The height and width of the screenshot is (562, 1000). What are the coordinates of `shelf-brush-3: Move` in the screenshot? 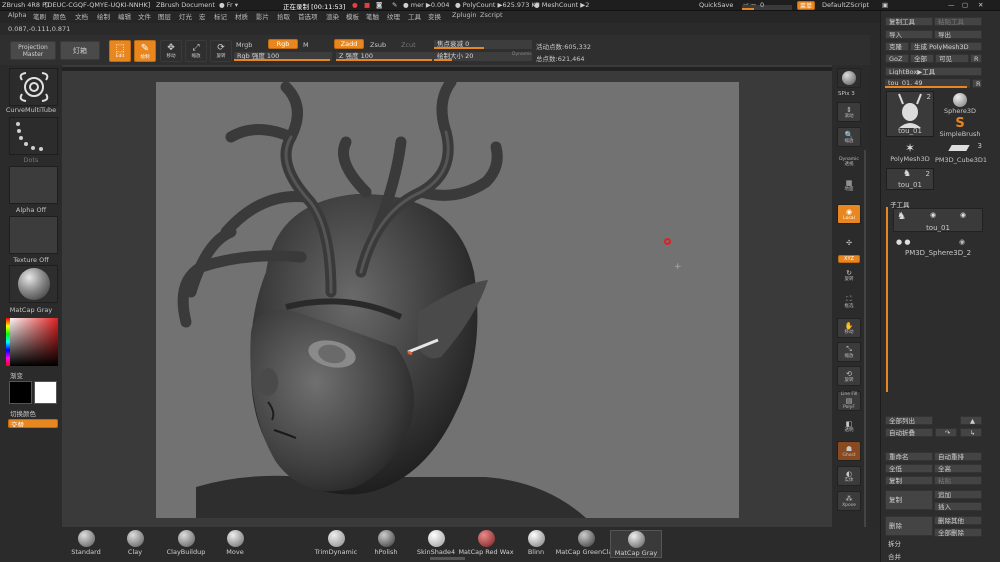 It's located at (235, 543).